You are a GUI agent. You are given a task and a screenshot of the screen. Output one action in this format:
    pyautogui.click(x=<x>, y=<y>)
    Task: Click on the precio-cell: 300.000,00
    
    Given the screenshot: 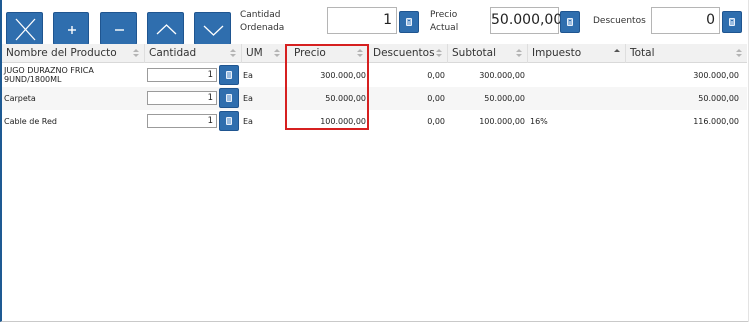 What is the action you would take?
    pyautogui.click(x=343, y=75)
    